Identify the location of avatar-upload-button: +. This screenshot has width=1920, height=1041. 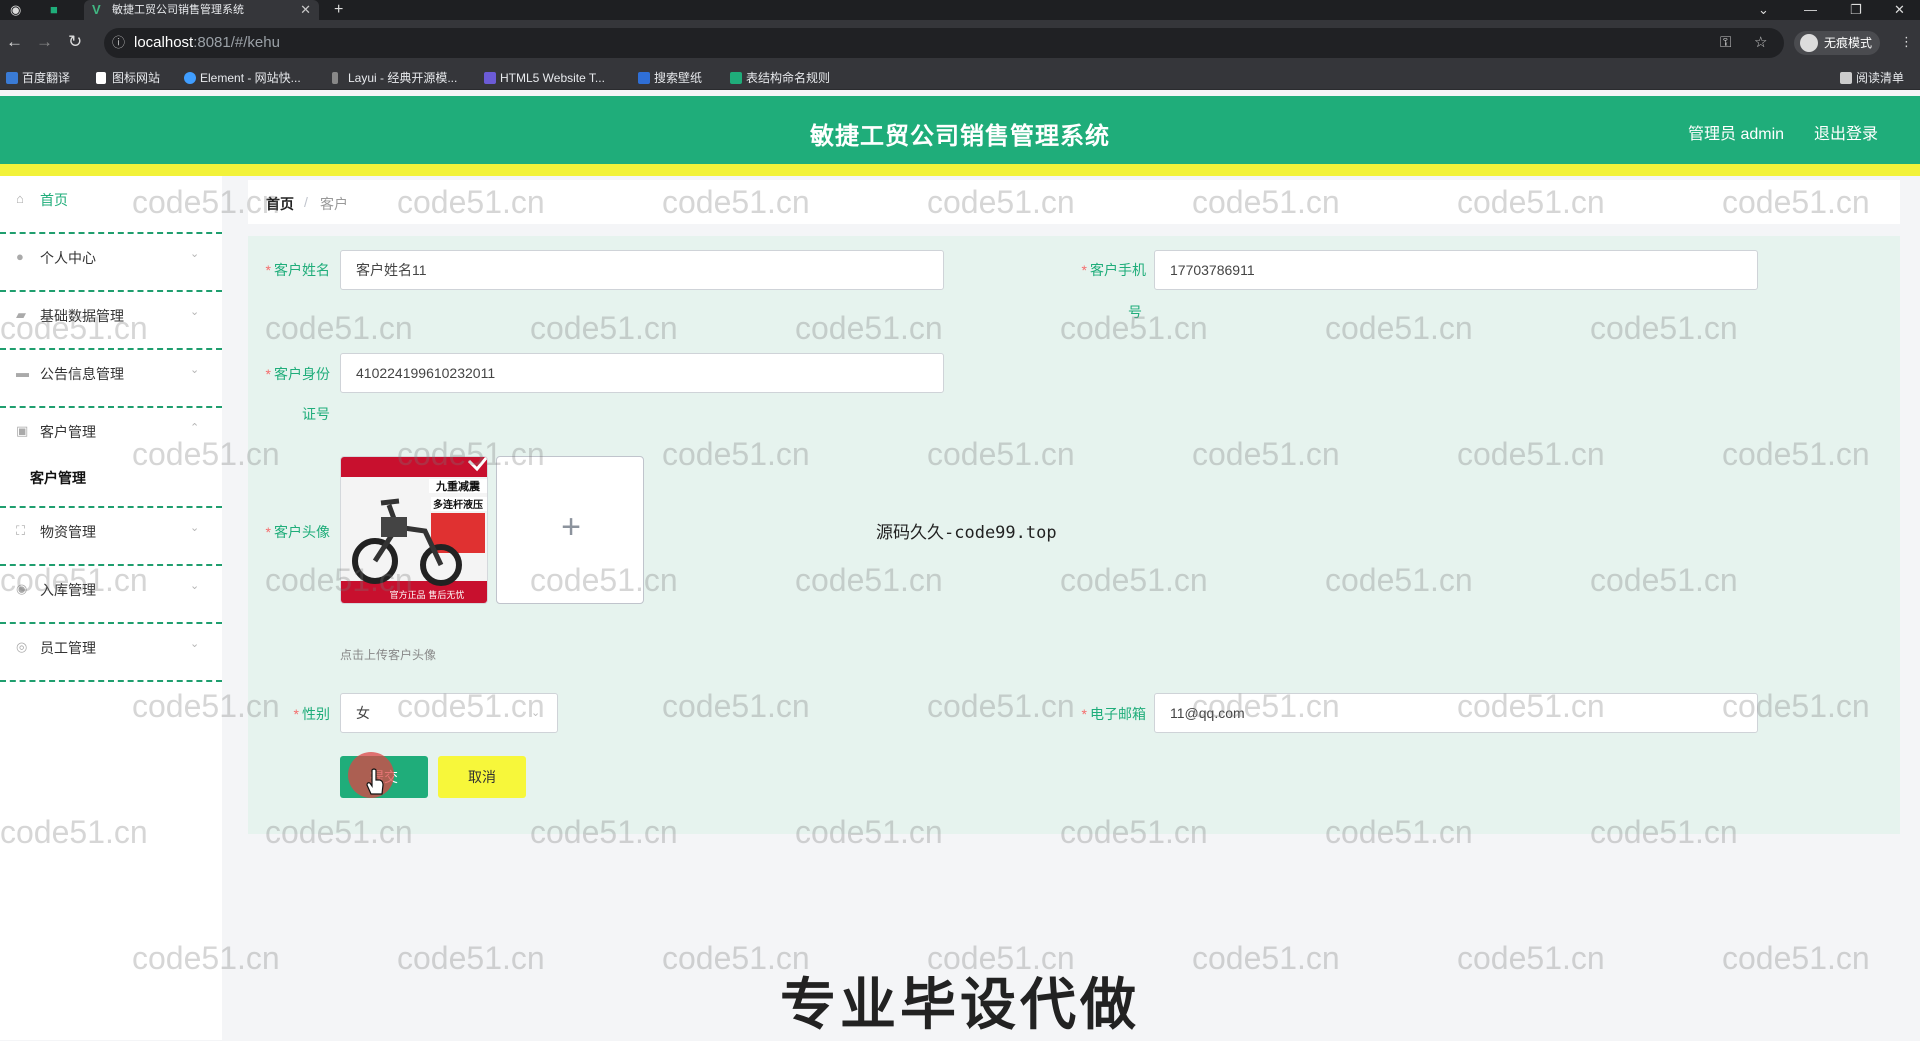
(570, 530).